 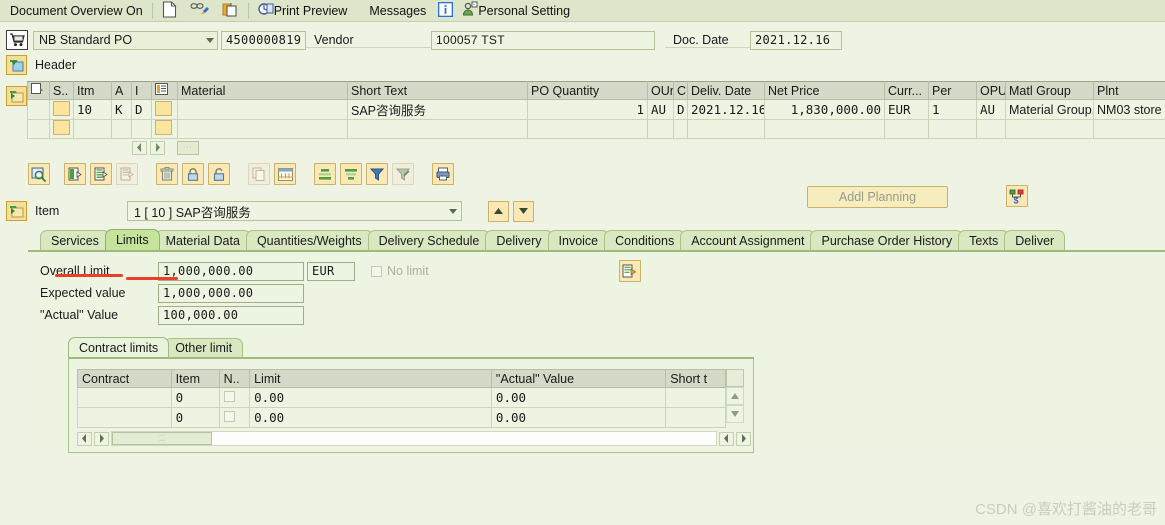 What do you see at coordinates (231, 271) in the screenshot?
I see `overall-limit-input: 1,000,000.00` at bounding box center [231, 271].